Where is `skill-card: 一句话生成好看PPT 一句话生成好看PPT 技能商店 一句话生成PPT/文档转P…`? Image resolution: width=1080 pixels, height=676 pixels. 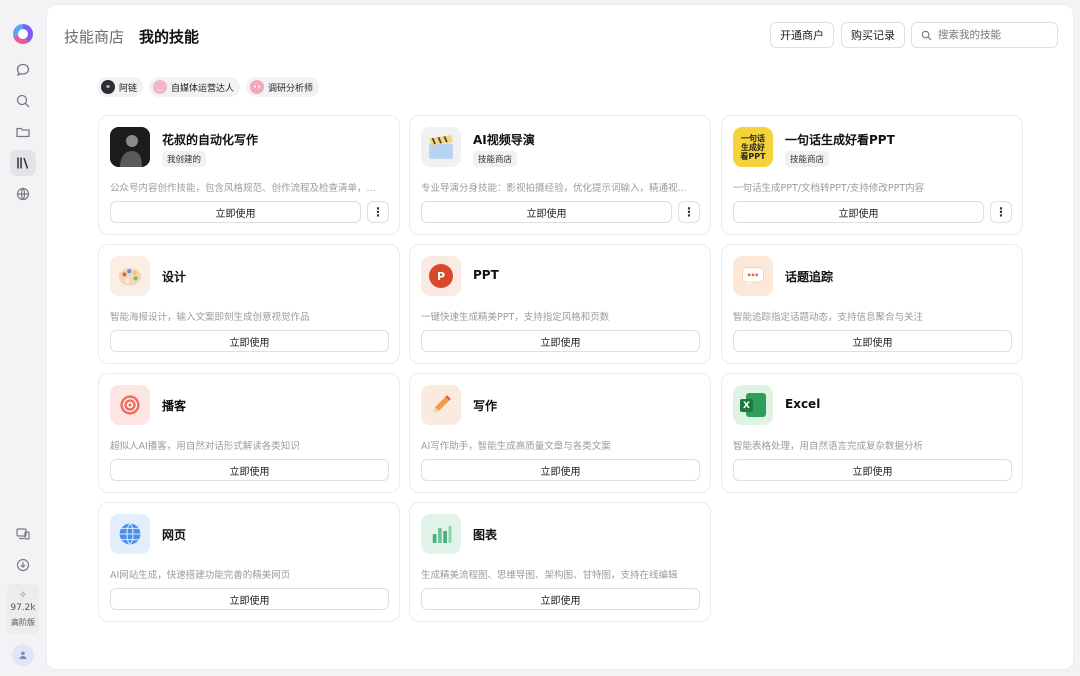 skill-card: 一句话生成好看PPT 一句话生成好看PPT 技能商店 一句话生成PPT/文档转P… is located at coordinates (872, 175).